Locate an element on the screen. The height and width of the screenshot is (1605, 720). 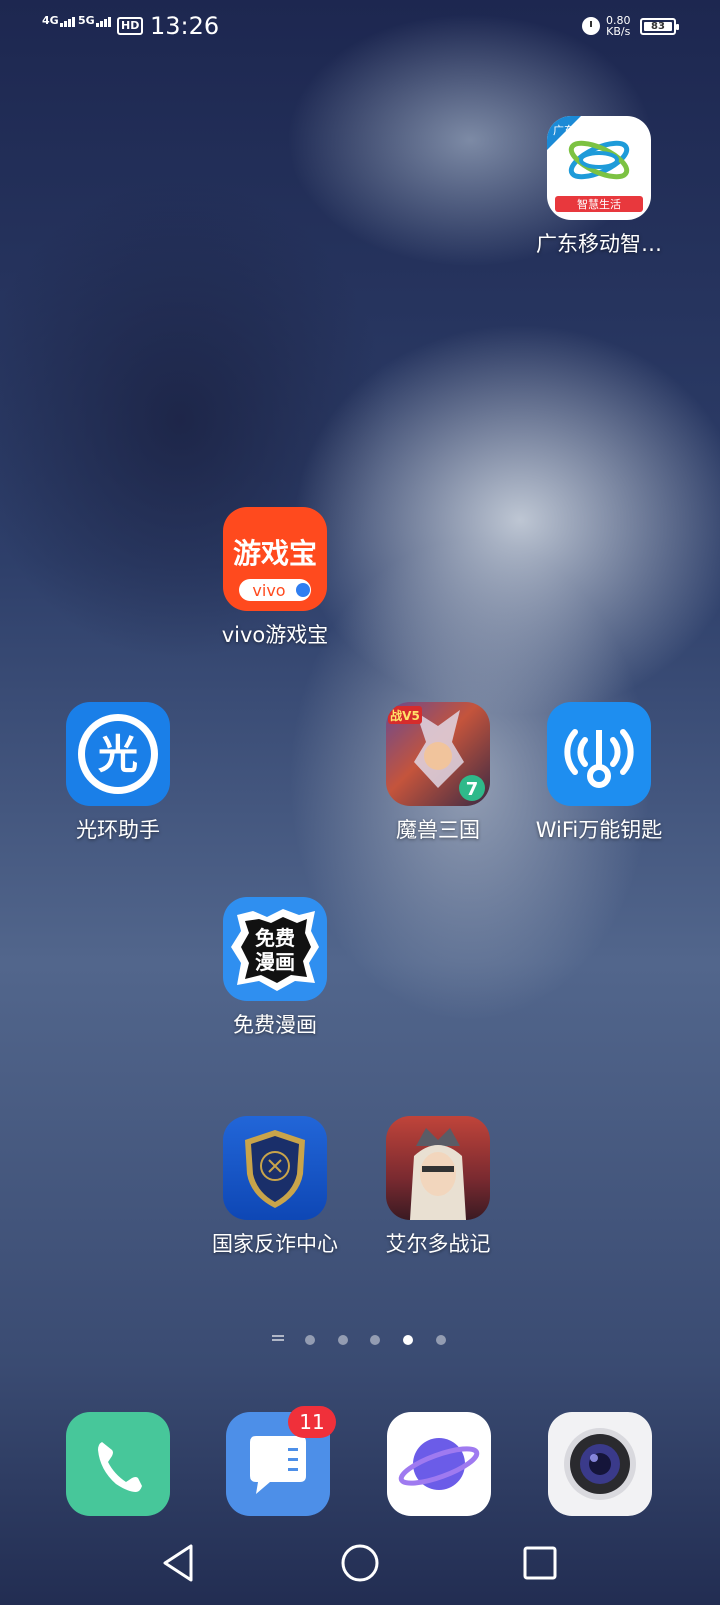
app-guanghuan: 光 光环助手 is located at coordinates (118, 773).